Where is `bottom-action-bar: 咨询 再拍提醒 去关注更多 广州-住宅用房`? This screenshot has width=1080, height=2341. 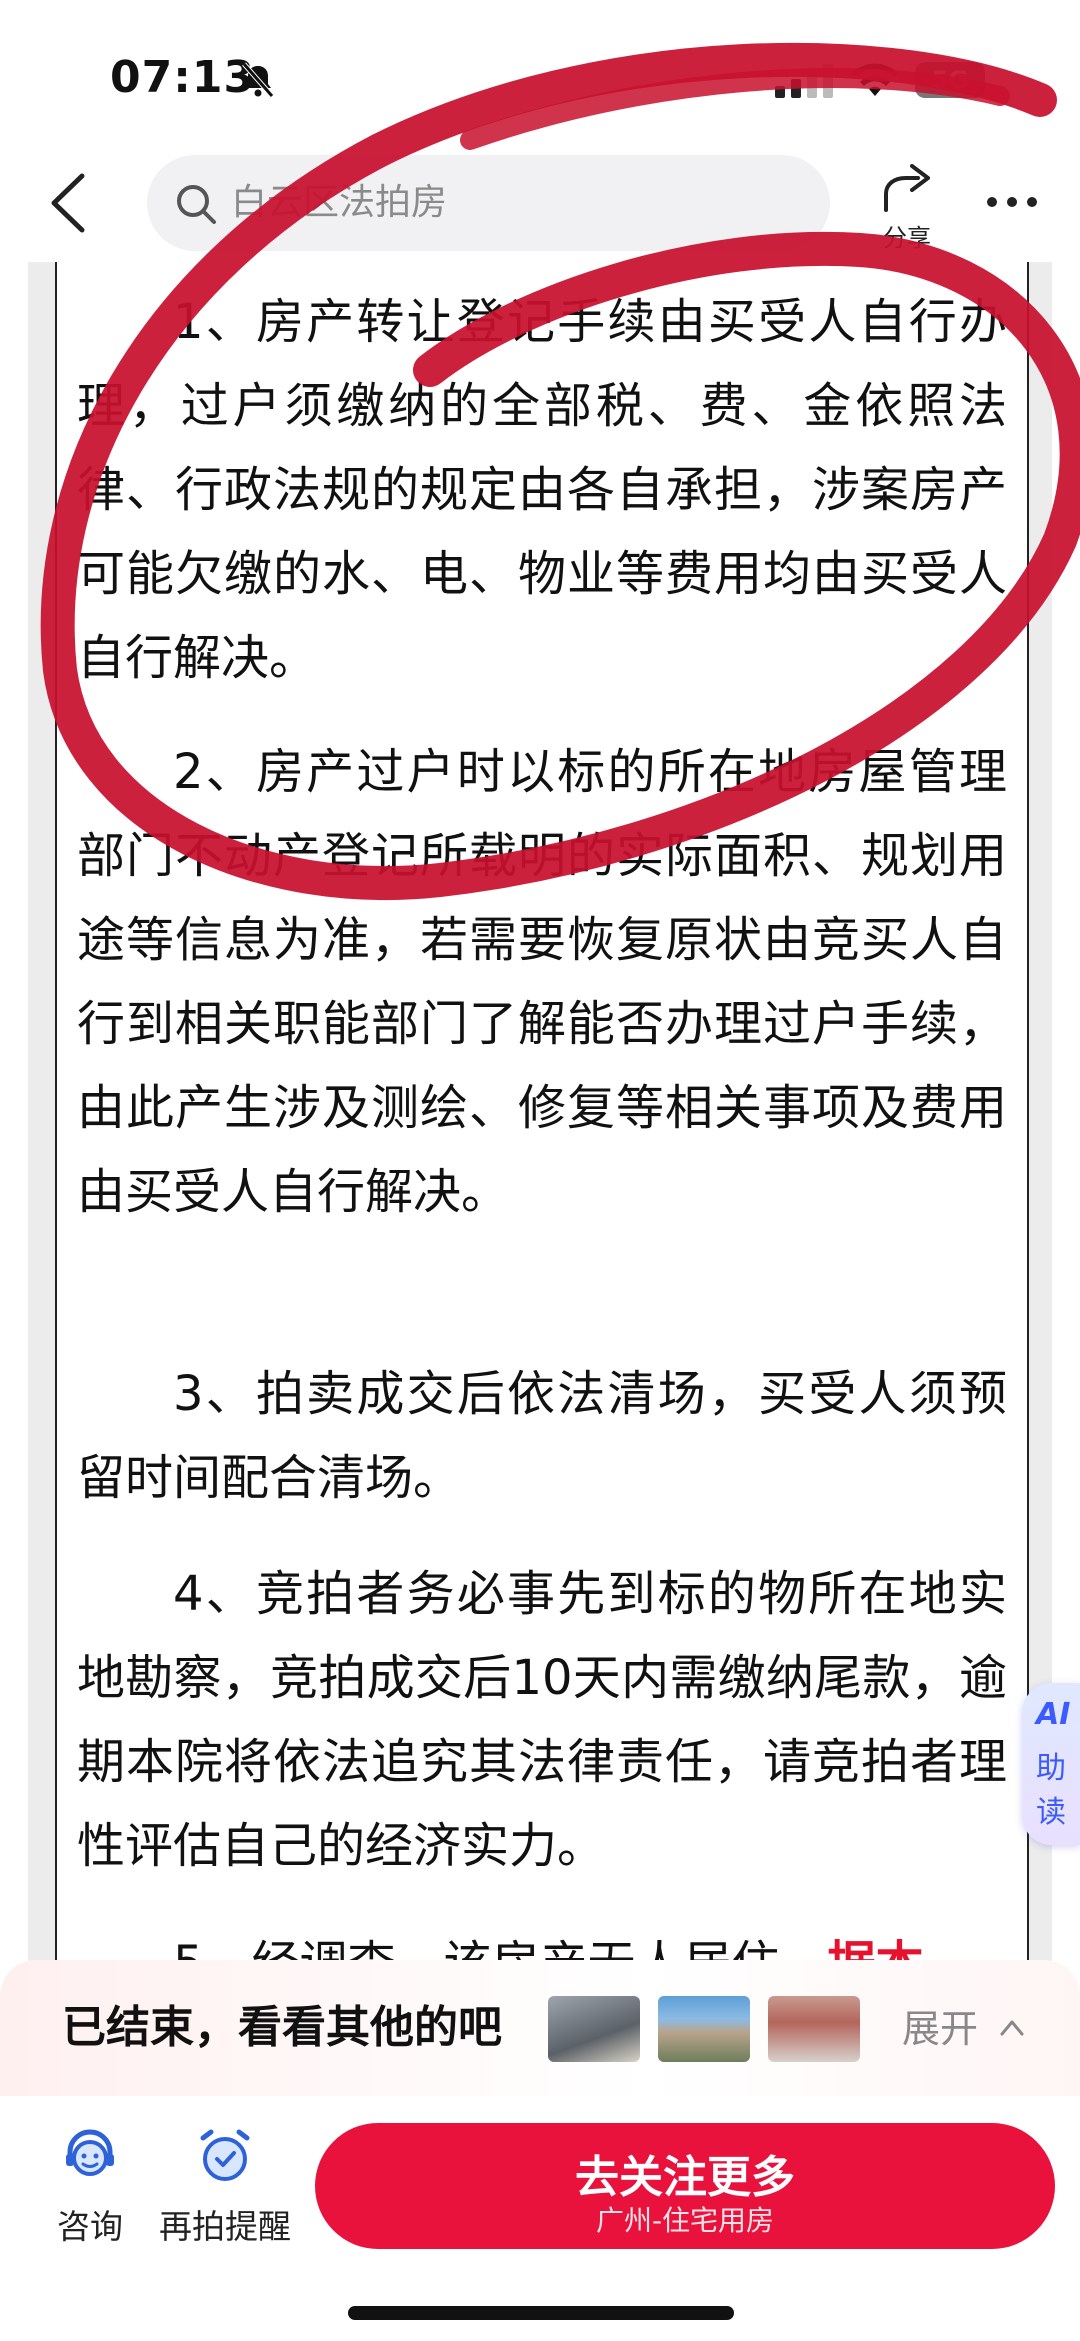 bottom-action-bar: 咨询 再拍提醒 去关注更多 广州-住宅用房 is located at coordinates (540, 2218).